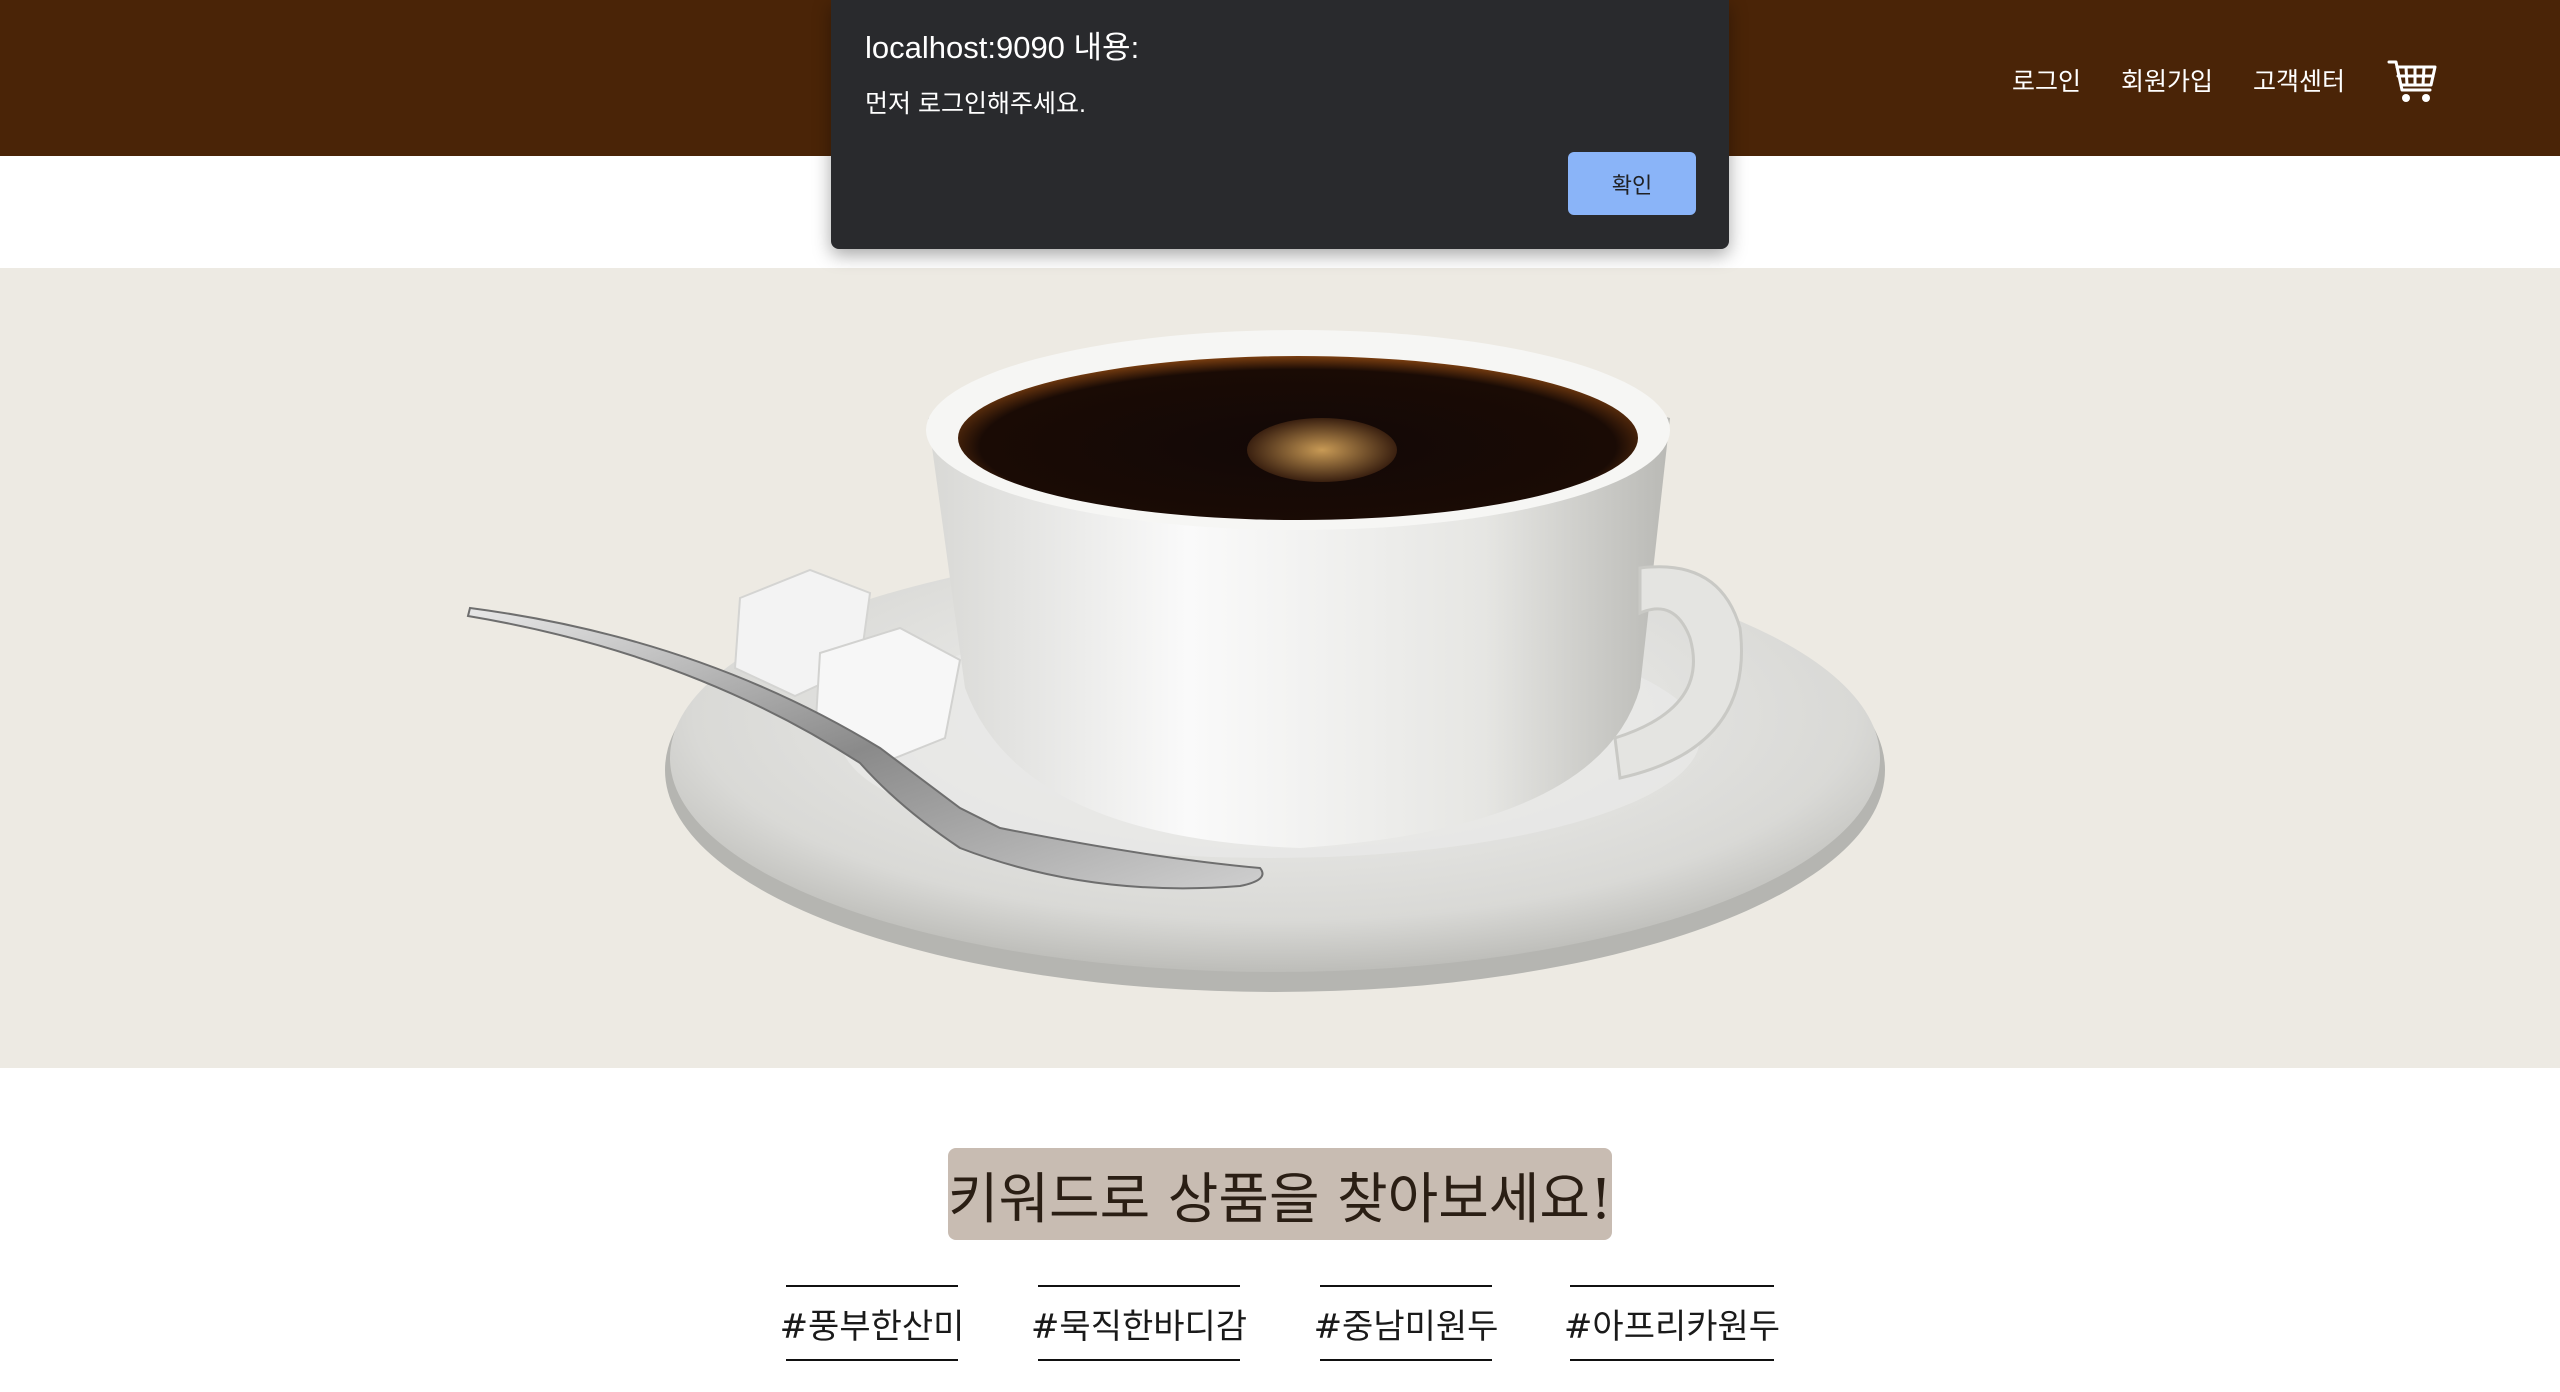  What do you see at coordinates (872, 1323) in the screenshot?
I see `keyword-tag-rich-acidity: #풍부한산미` at bounding box center [872, 1323].